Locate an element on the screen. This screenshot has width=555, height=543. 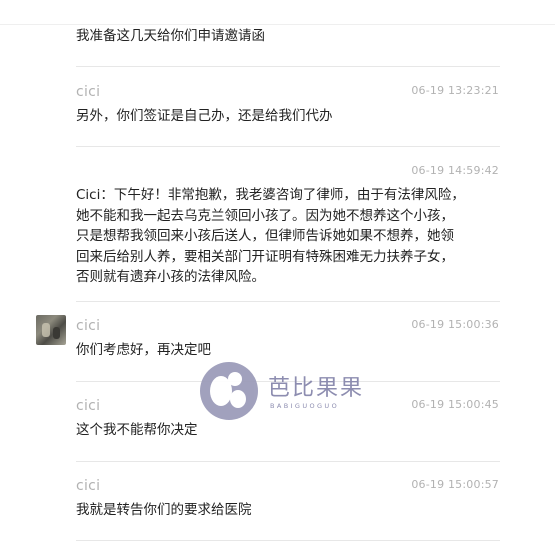
user-avatar is located at coordinates (51, 330).